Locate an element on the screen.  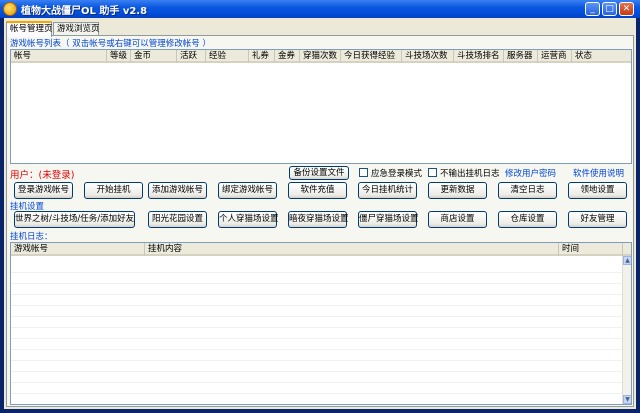
log-scrollbar: ▲ ▼ is located at coordinates (626, 330).